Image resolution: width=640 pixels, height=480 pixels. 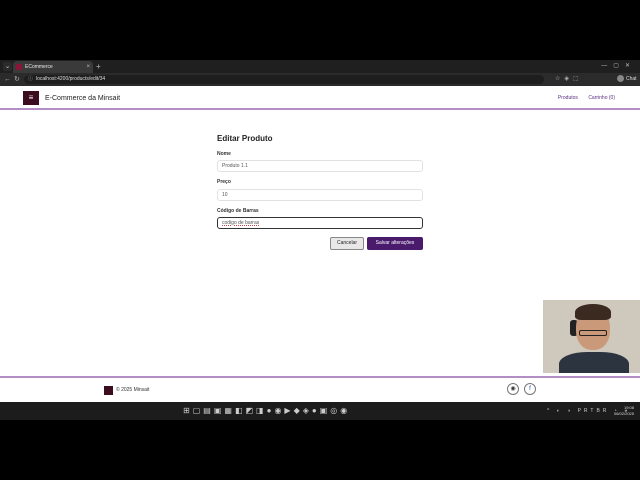 What do you see at coordinates (320, 223) in the screenshot?
I see `barcode-field: codigo de barras` at bounding box center [320, 223].